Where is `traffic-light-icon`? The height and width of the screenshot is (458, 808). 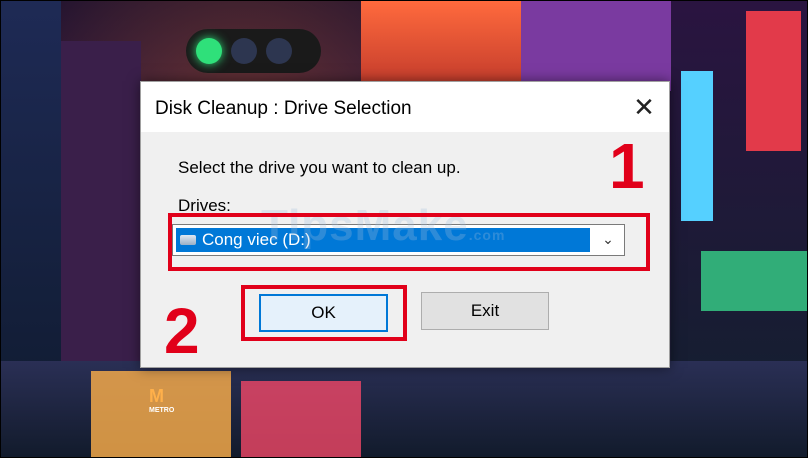 traffic-light-icon is located at coordinates (253, 51).